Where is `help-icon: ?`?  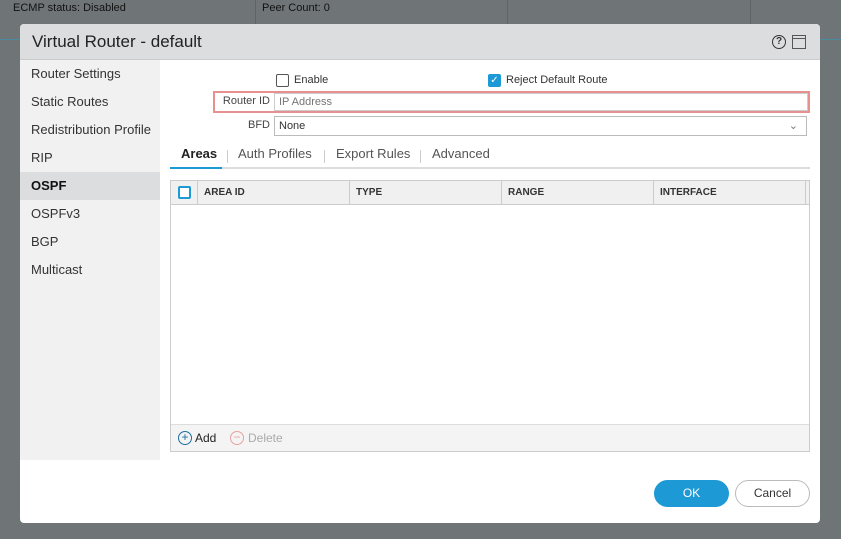 help-icon: ? is located at coordinates (779, 42).